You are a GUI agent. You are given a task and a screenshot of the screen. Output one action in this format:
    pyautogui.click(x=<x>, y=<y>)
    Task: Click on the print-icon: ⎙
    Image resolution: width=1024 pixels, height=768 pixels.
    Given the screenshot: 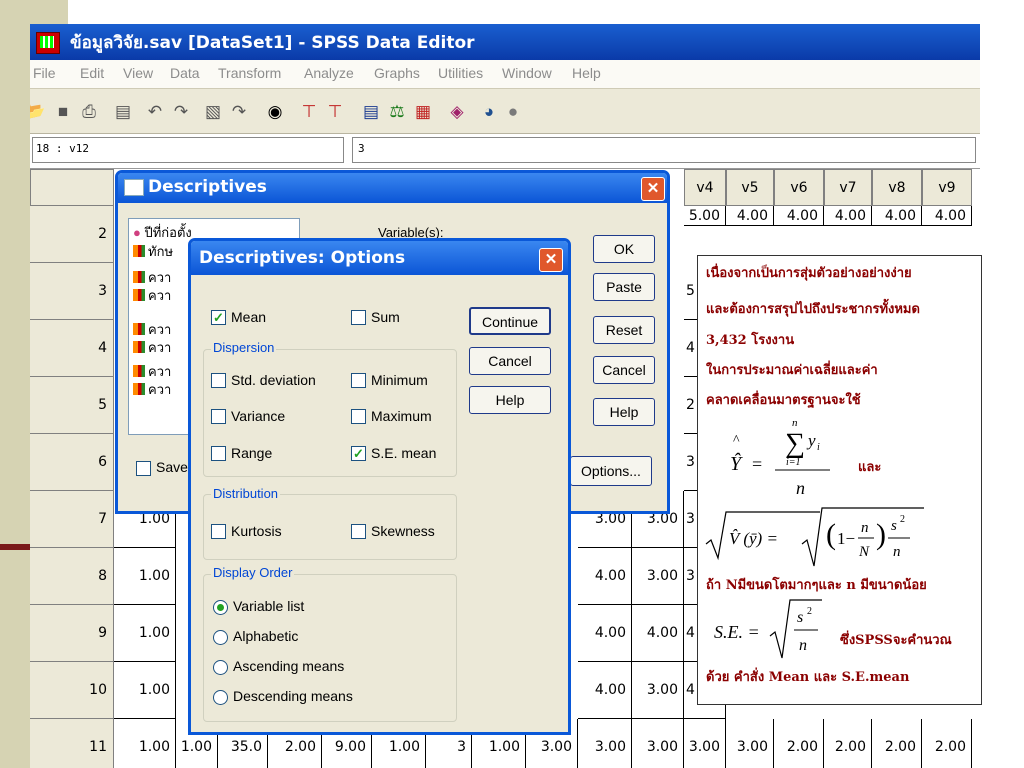 What is the action you would take?
    pyautogui.click(x=89, y=112)
    